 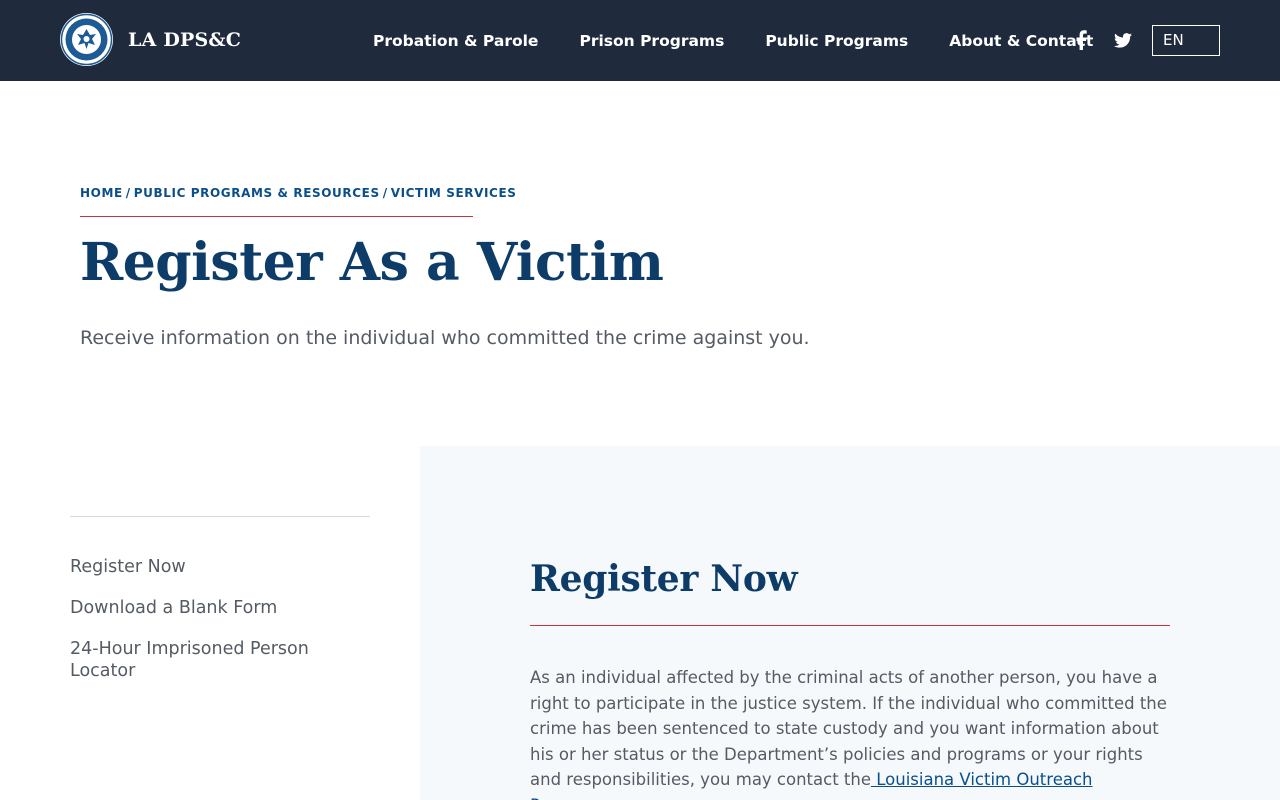 I want to click on brand-home-link: LA DPS&C, so click(x=150, y=39).